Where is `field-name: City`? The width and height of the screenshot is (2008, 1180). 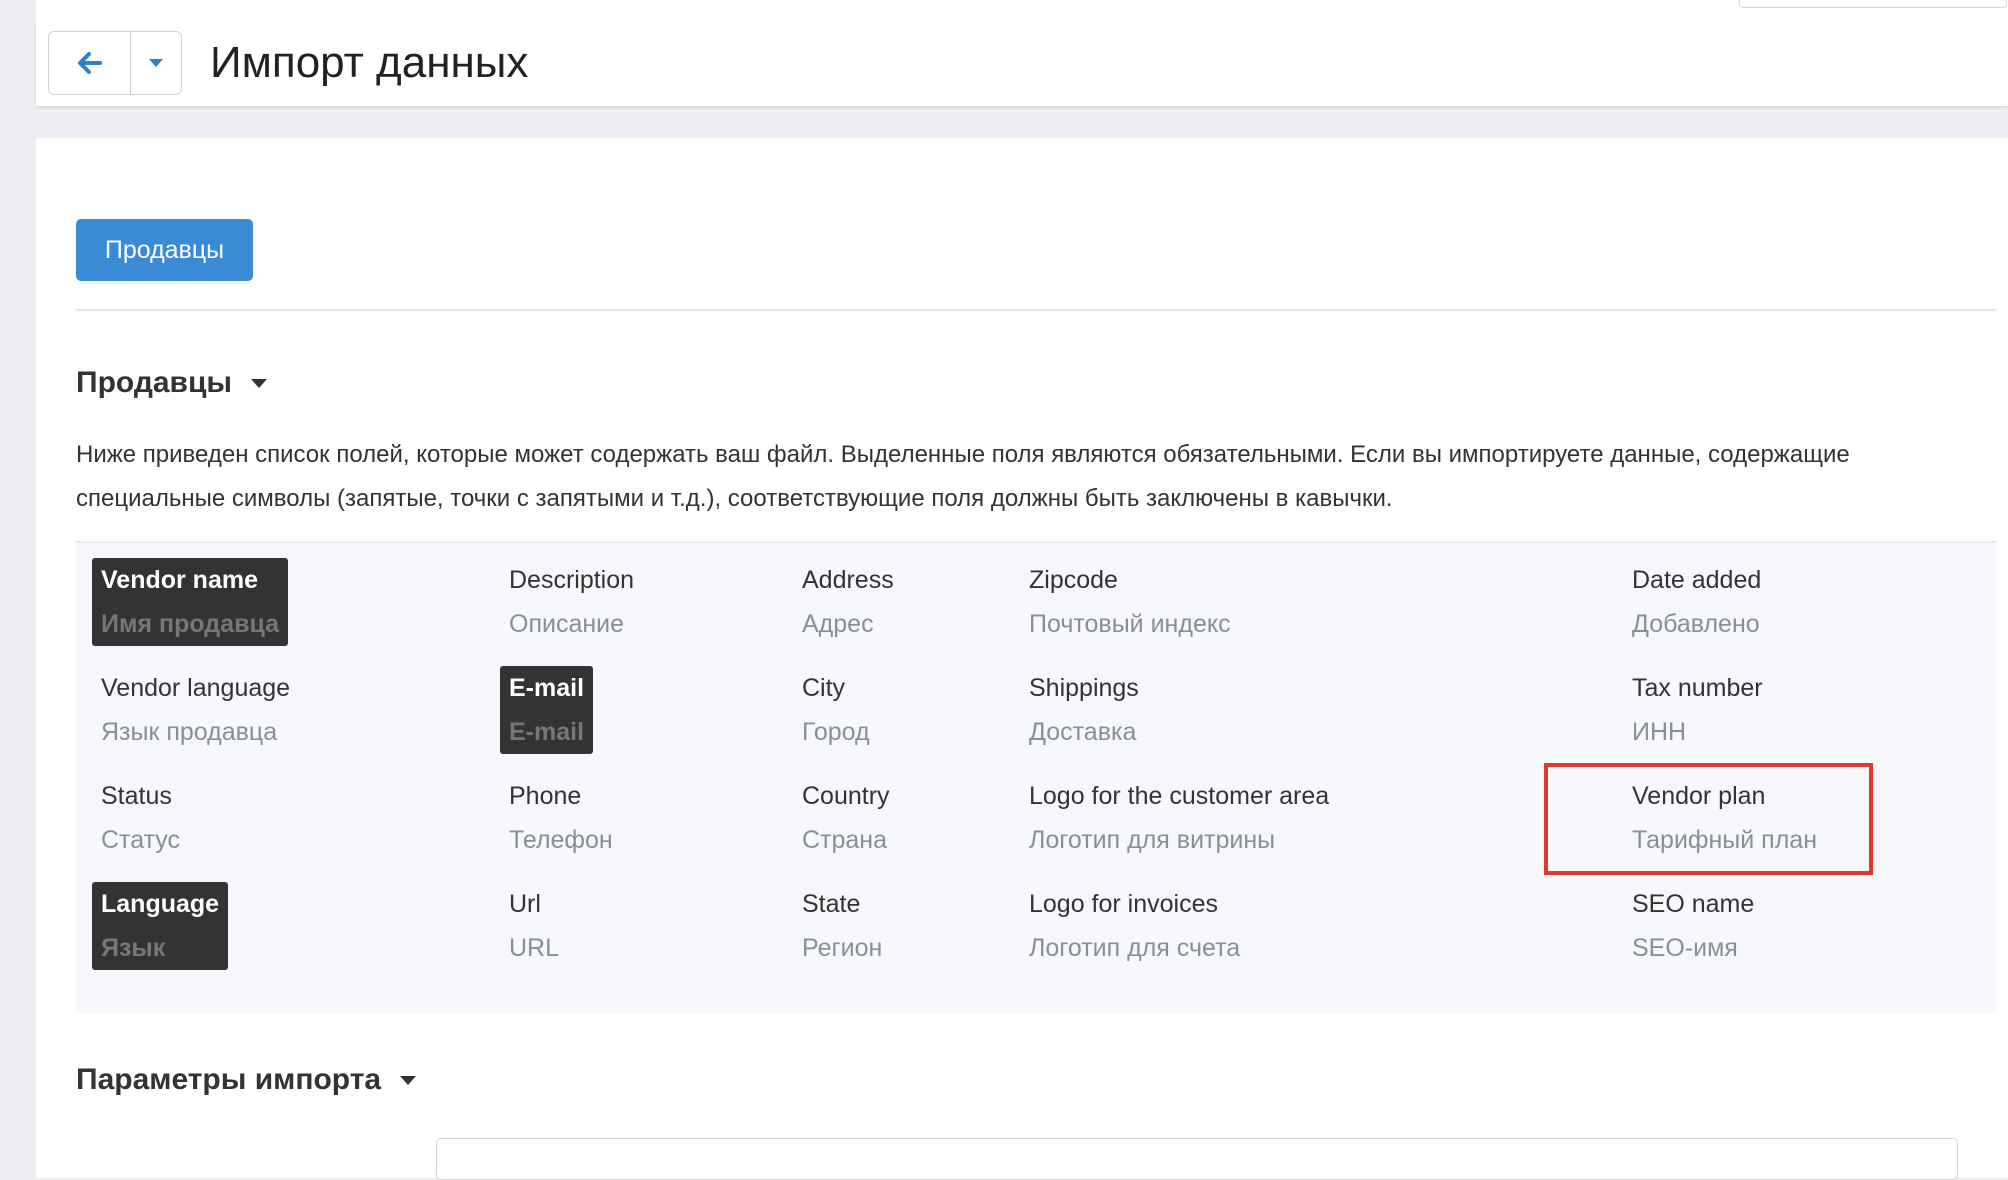 field-name: City is located at coordinates (824, 688).